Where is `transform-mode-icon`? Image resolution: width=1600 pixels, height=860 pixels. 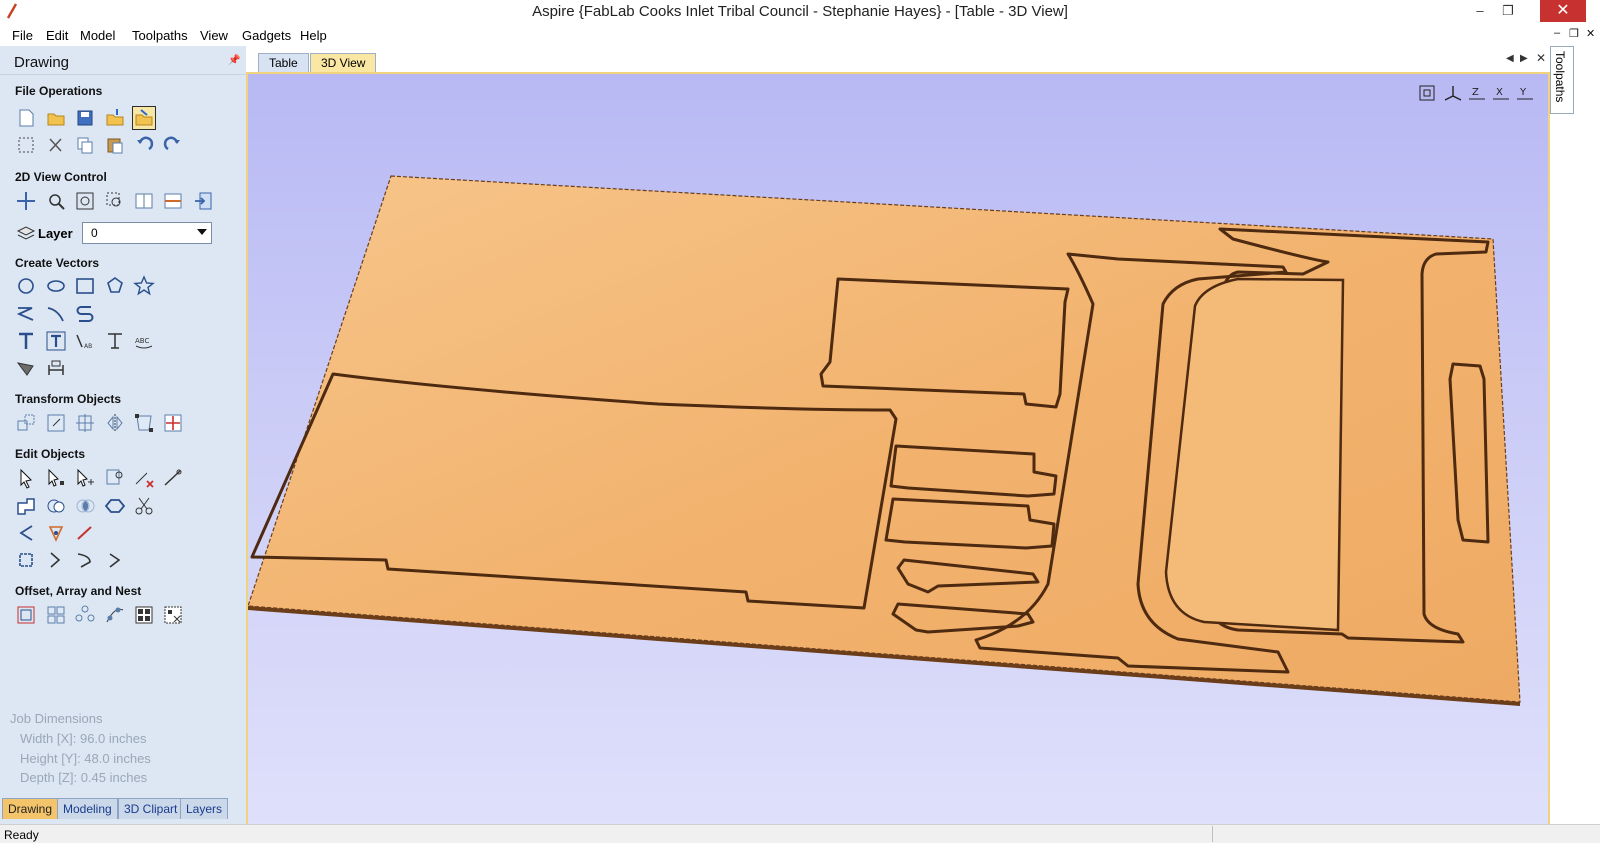
transform-mode-icon is located at coordinates (85, 478).